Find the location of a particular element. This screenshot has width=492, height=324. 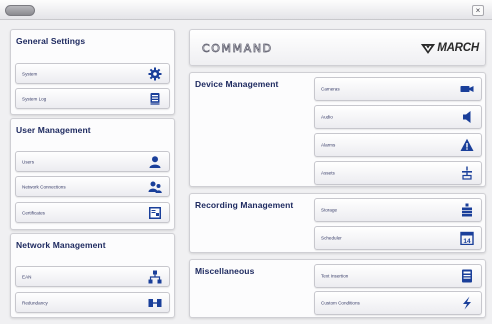

redundancy-icon is located at coordinates (155, 303).